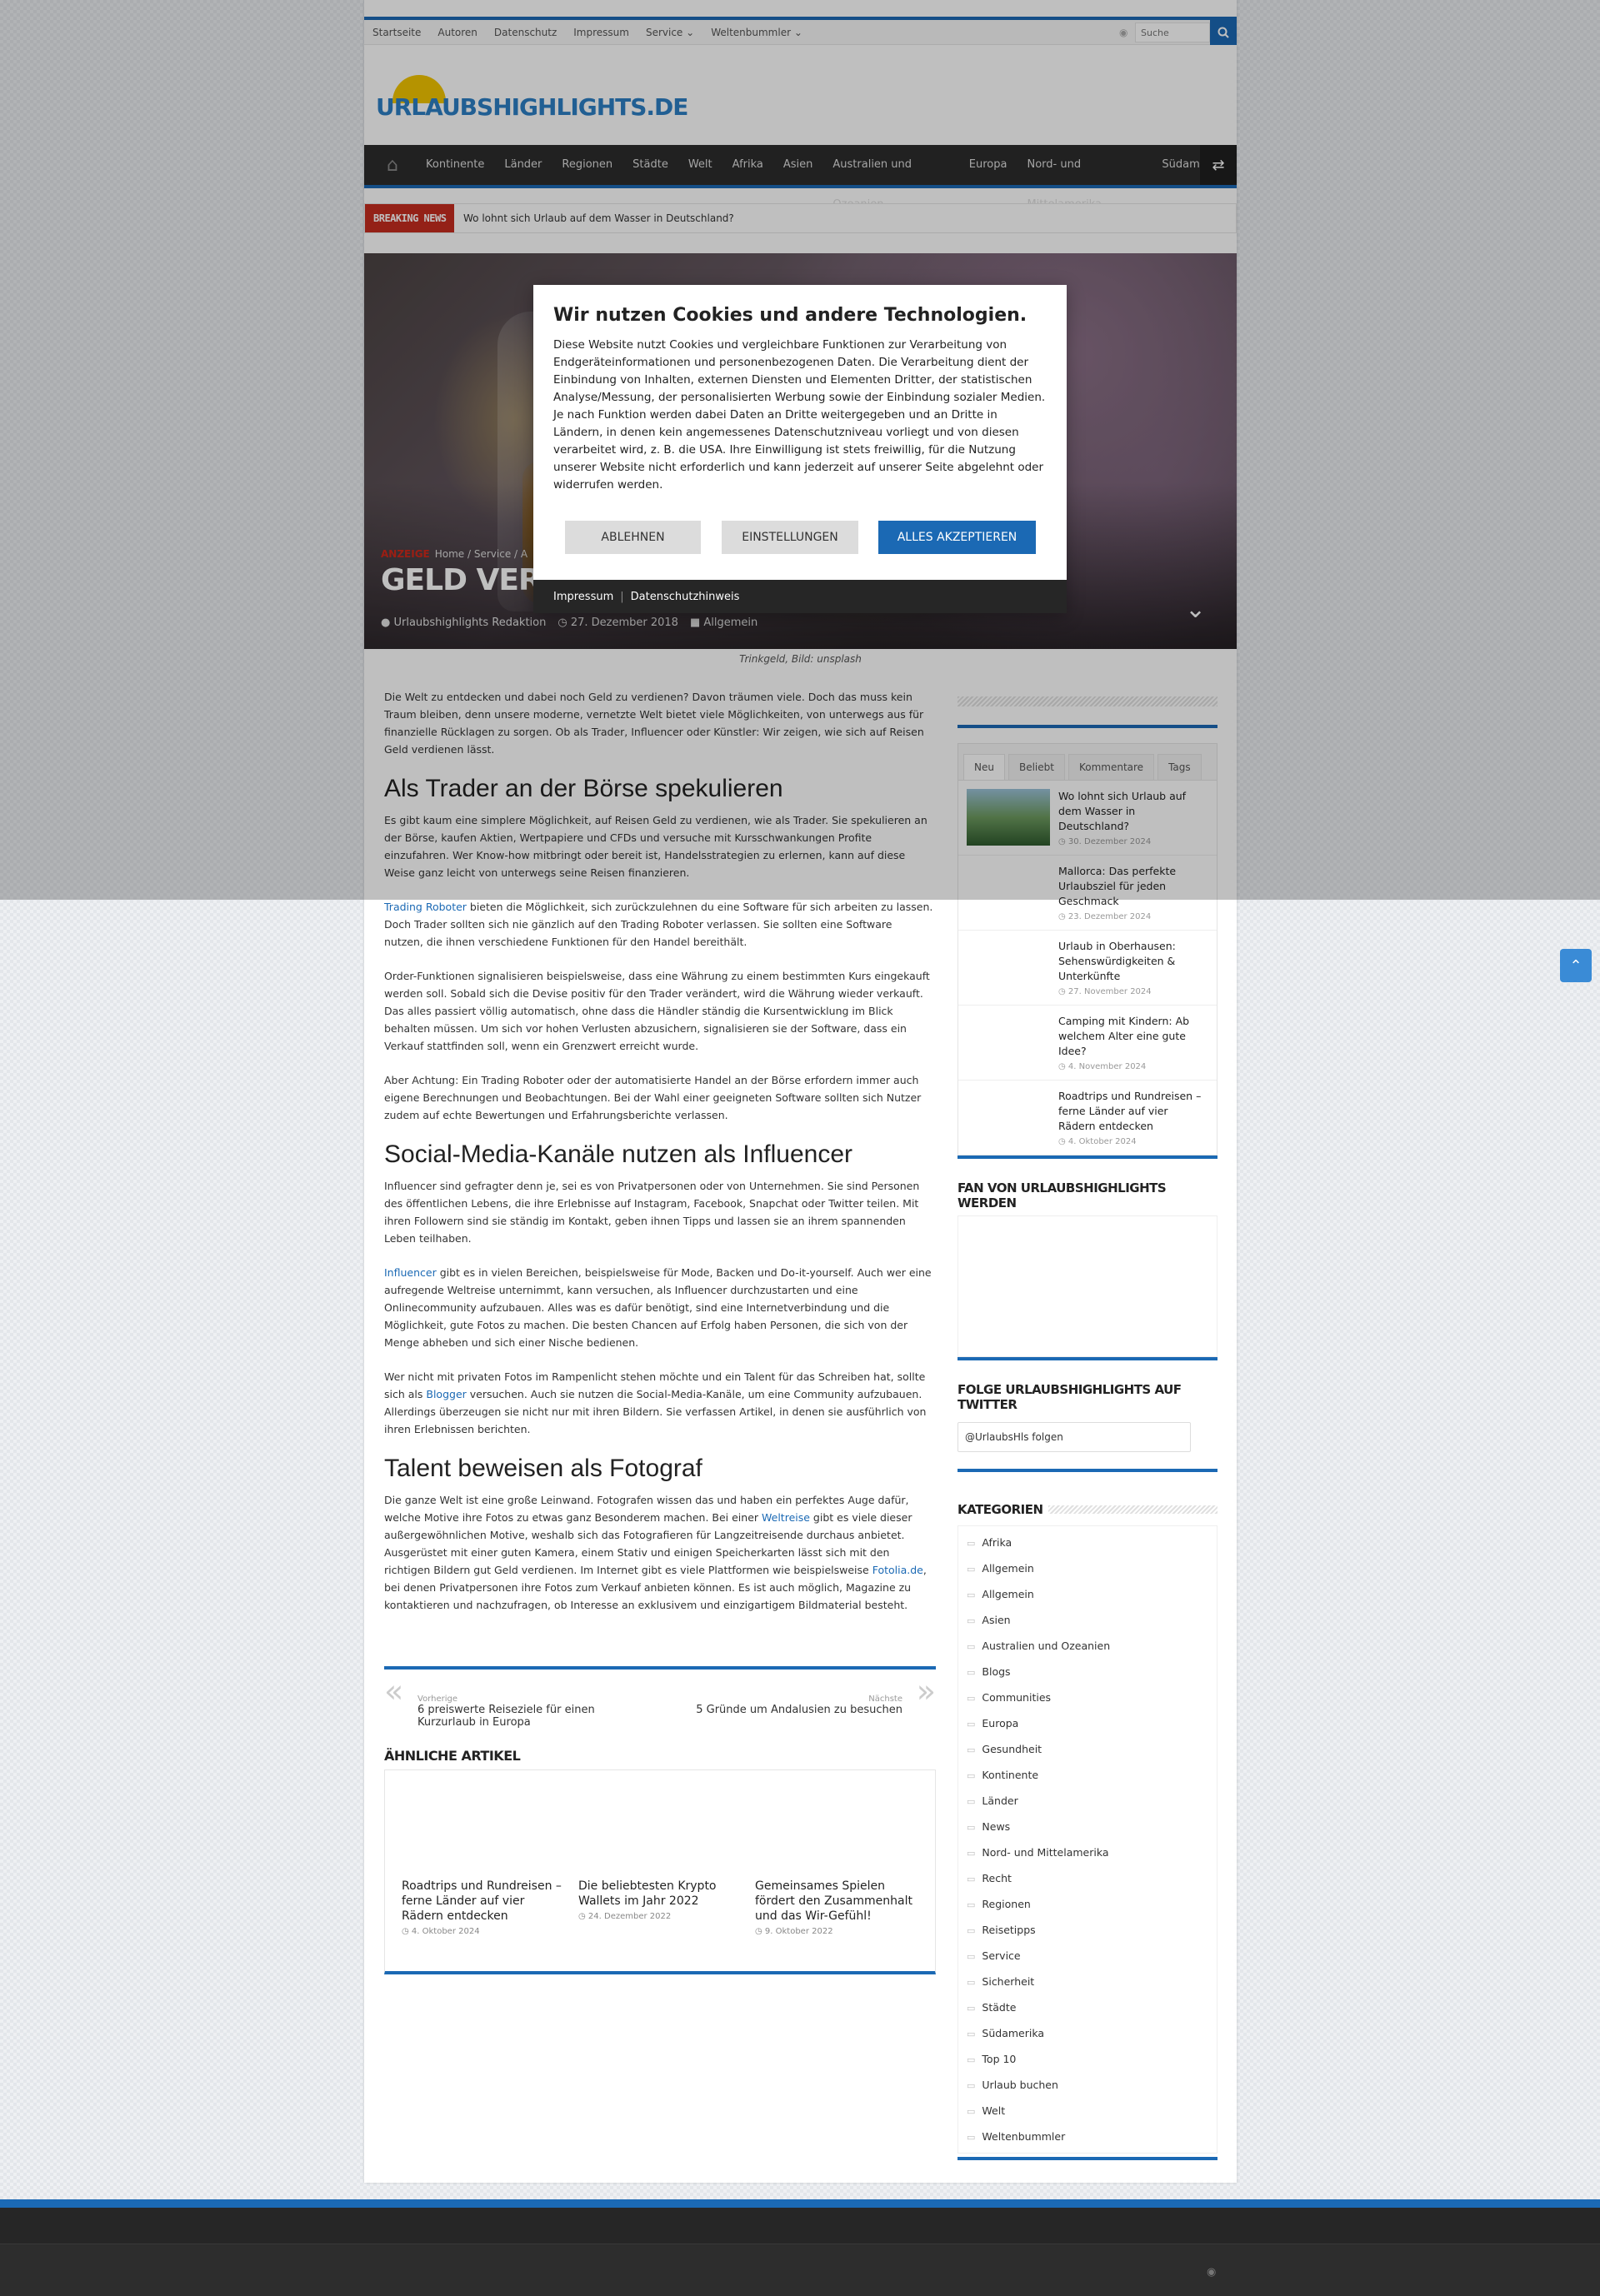  Describe the element at coordinates (452, 1756) in the screenshot. I see `related-heading: ÄHNLICHE ARTIKEL` at that location.